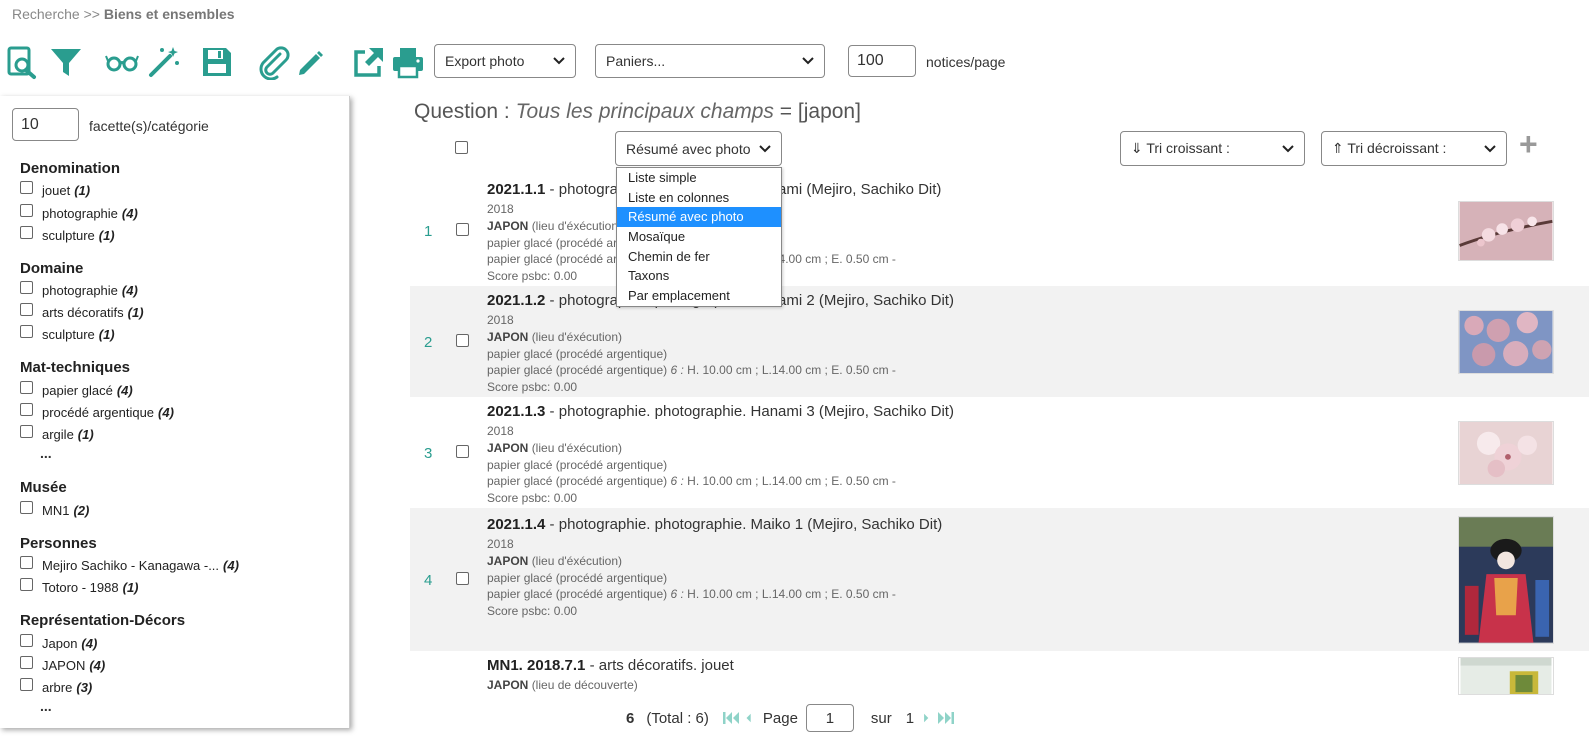 Image resolution: width=1589 pixels, height=749 pixels. Describe the element at coordinates (62, 664) in the screenshot. I see `facet-item: JAPON (4)` at that location.